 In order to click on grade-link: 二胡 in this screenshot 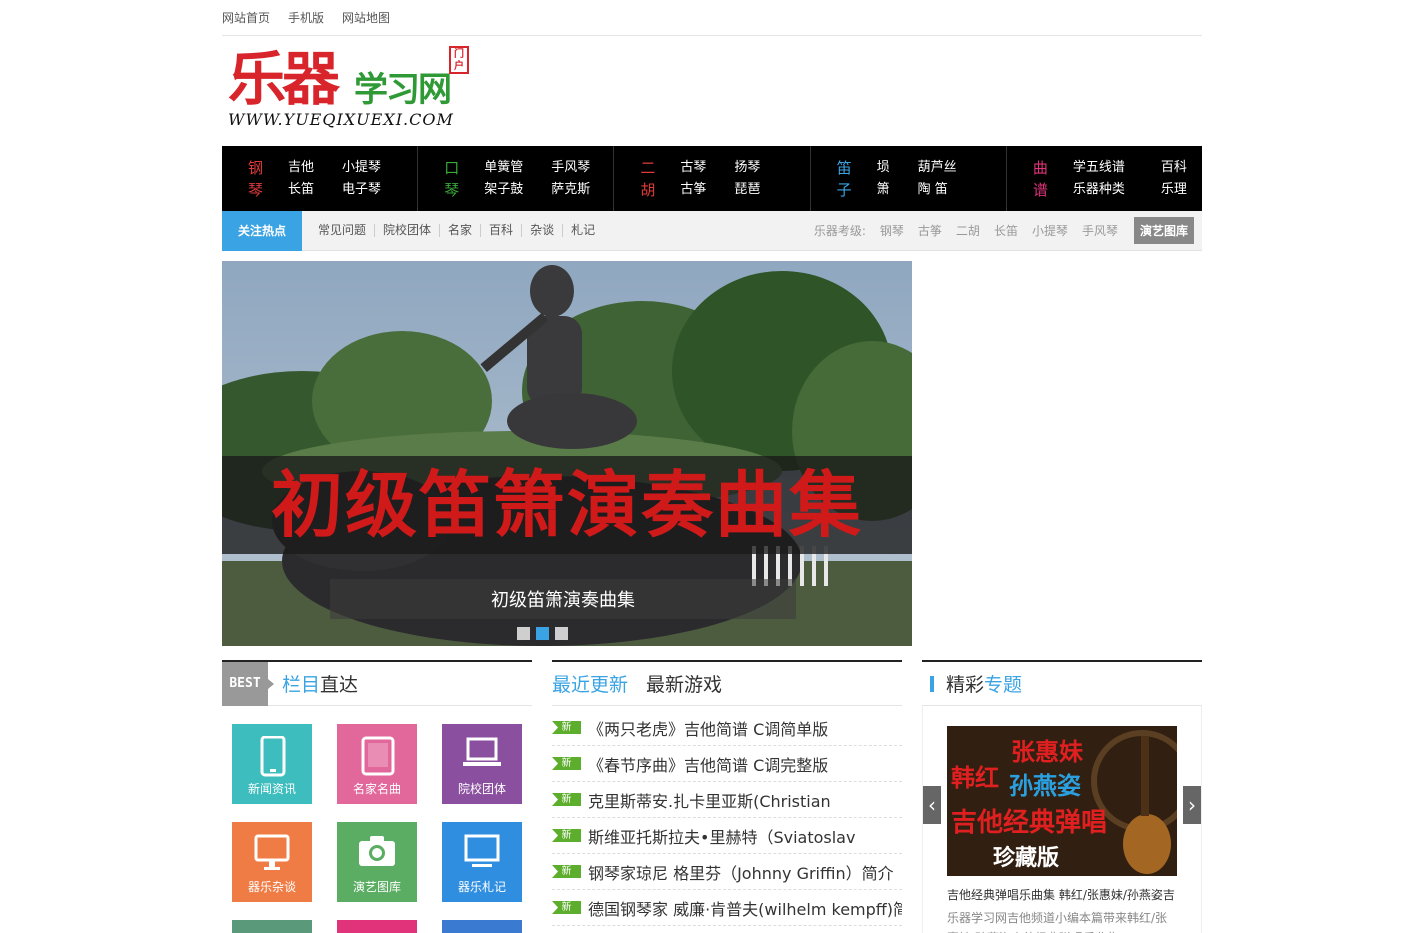, I will do `click(968, 230)`.